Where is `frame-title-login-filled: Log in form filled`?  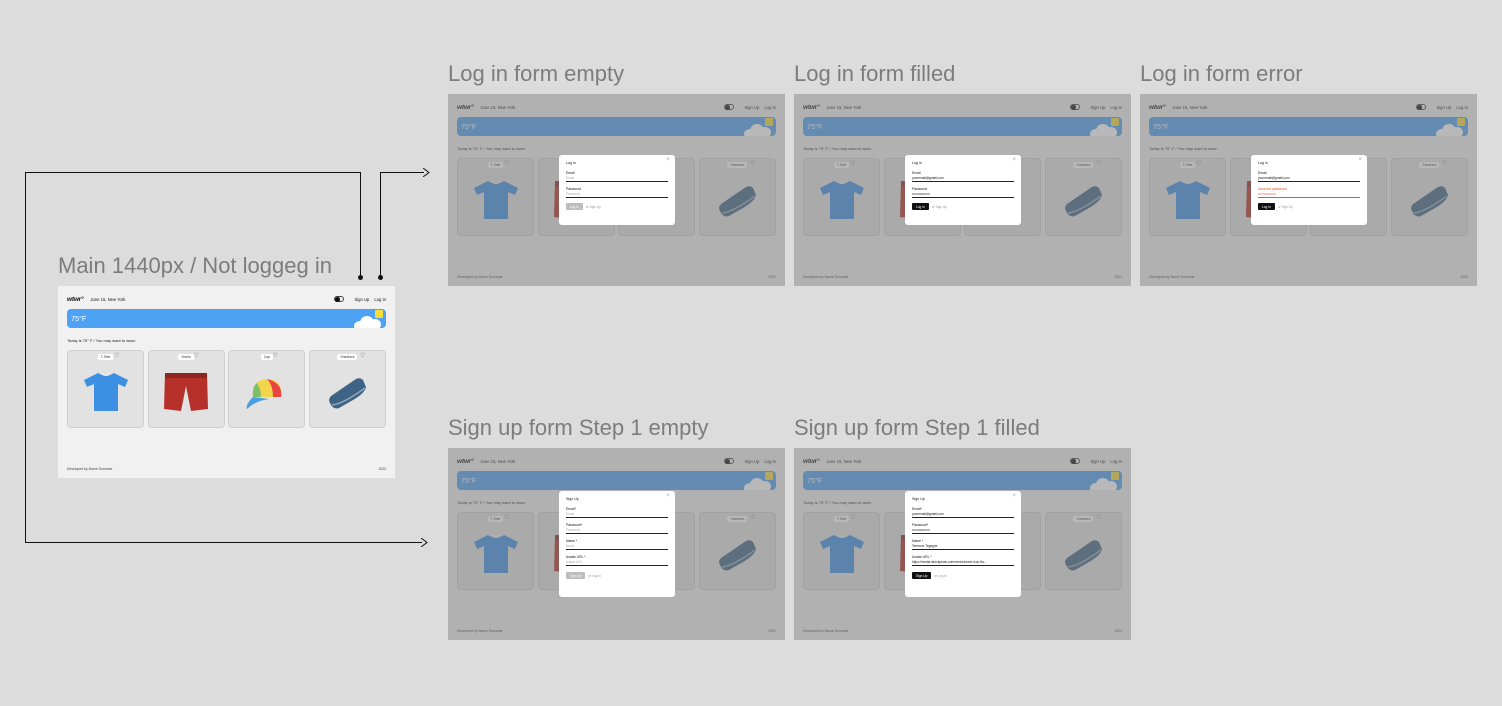 frame-title-login-filled: Log in form filled is located at coordinates (875, 73).